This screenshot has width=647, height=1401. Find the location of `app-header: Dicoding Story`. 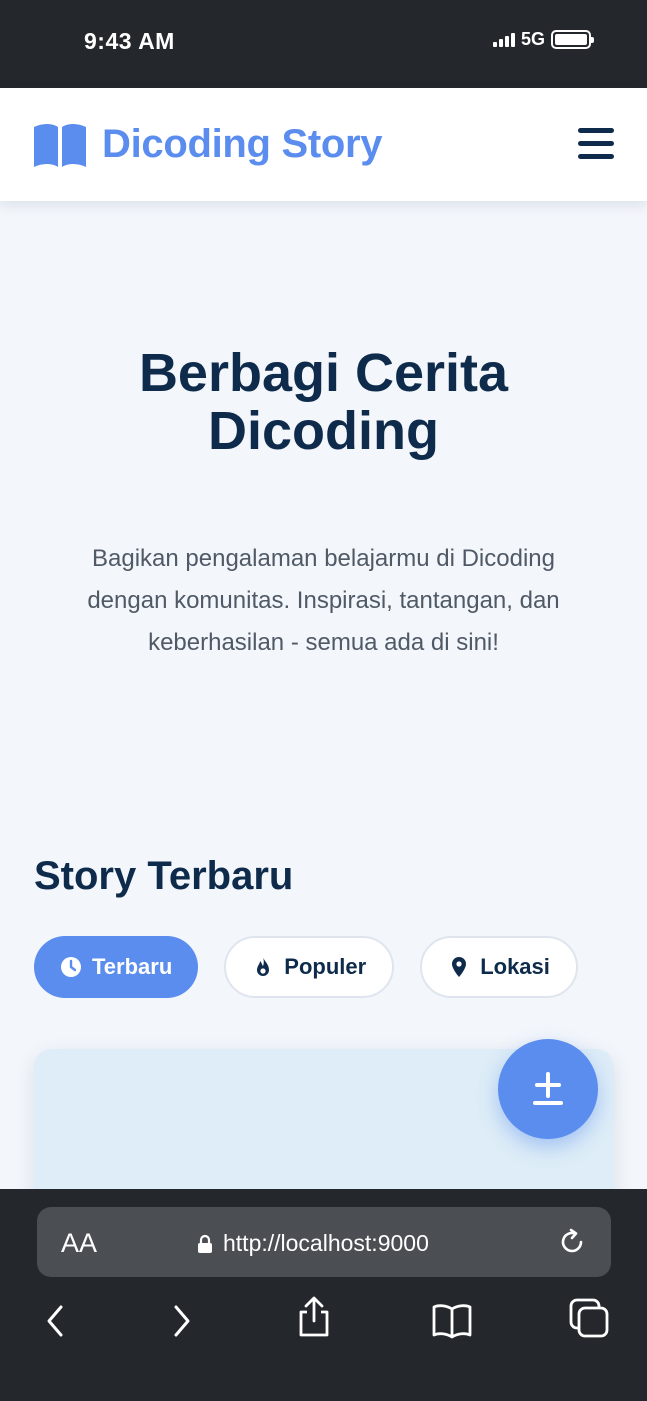

app-header: Dicoding Story is located at coordinates (323, 144).